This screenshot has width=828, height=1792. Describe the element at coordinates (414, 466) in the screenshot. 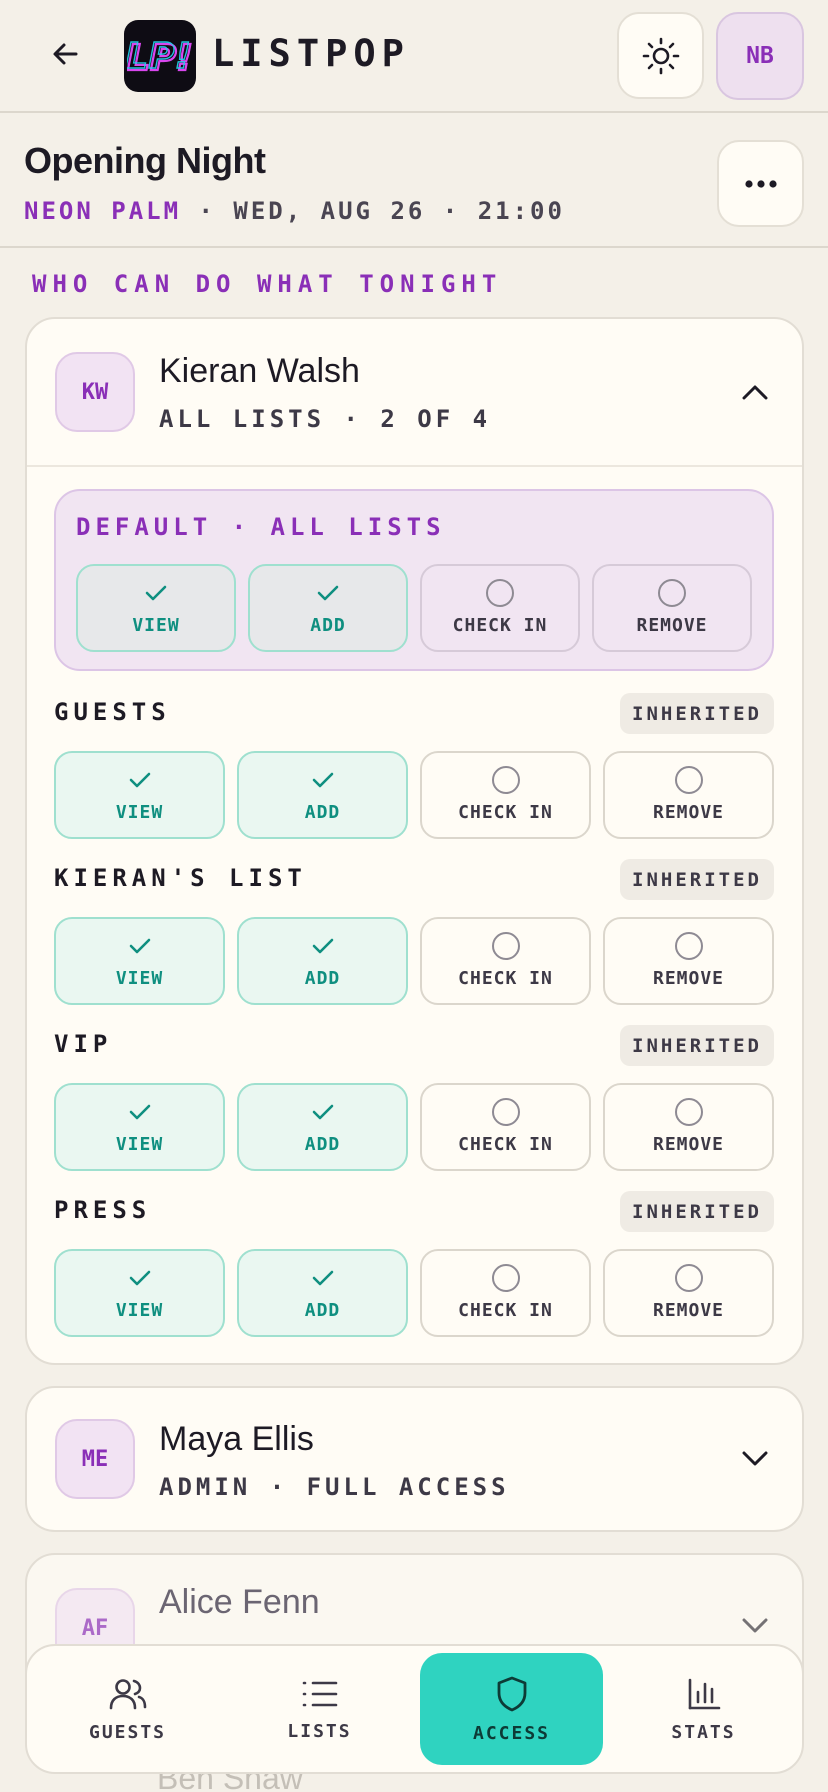

I see `divider` at that location.